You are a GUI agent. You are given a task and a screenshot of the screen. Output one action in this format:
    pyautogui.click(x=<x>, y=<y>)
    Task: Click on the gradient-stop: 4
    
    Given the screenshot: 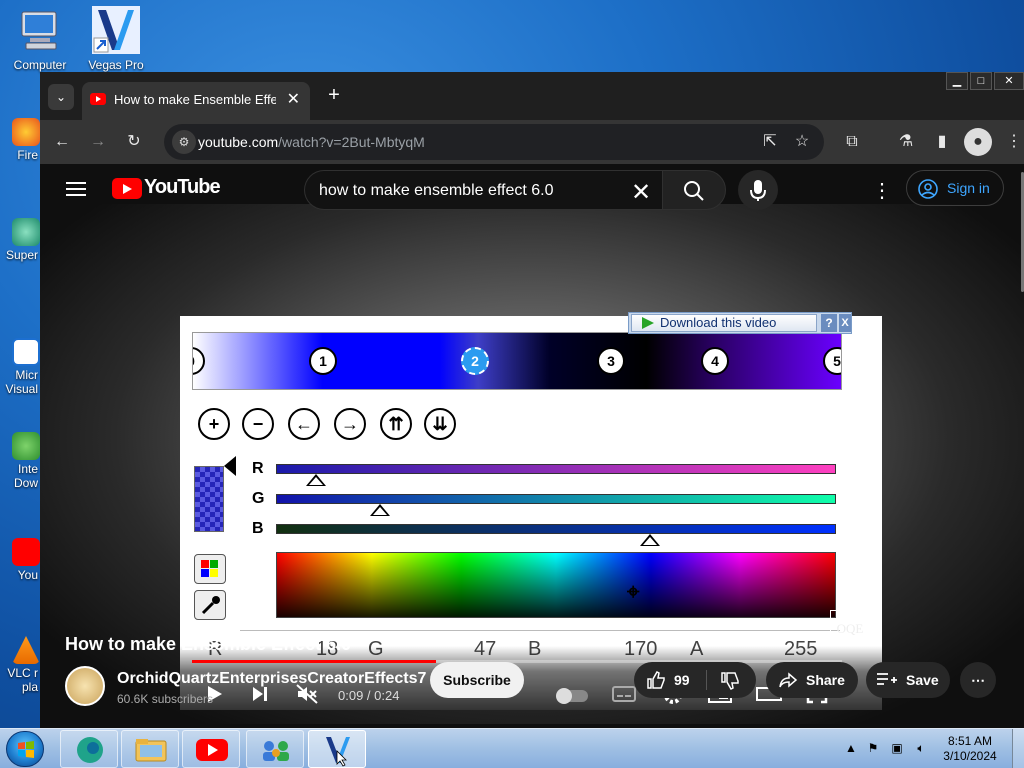 What is the action you would take?
    pyautogui.click(x=715, y=361)
    